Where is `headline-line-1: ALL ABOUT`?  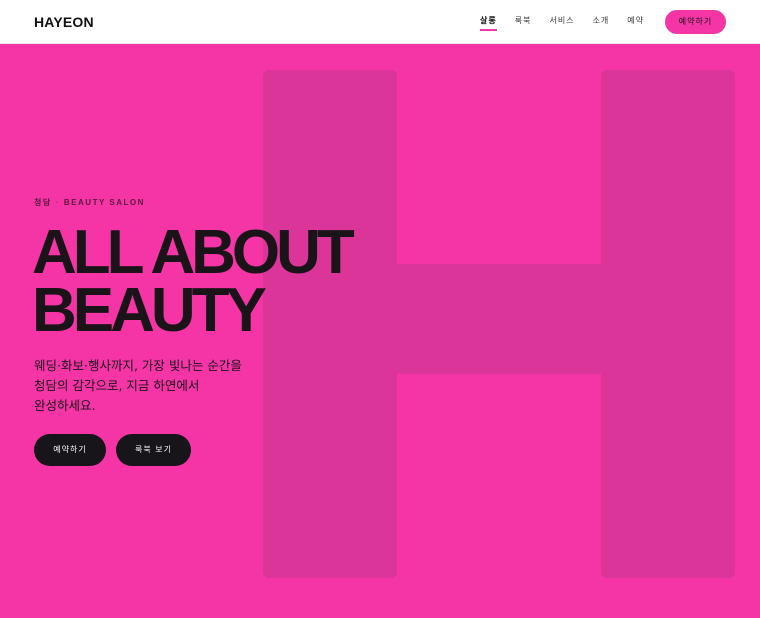
headline-line-1: ALL ABOUT is located at coordinates (193, 252).